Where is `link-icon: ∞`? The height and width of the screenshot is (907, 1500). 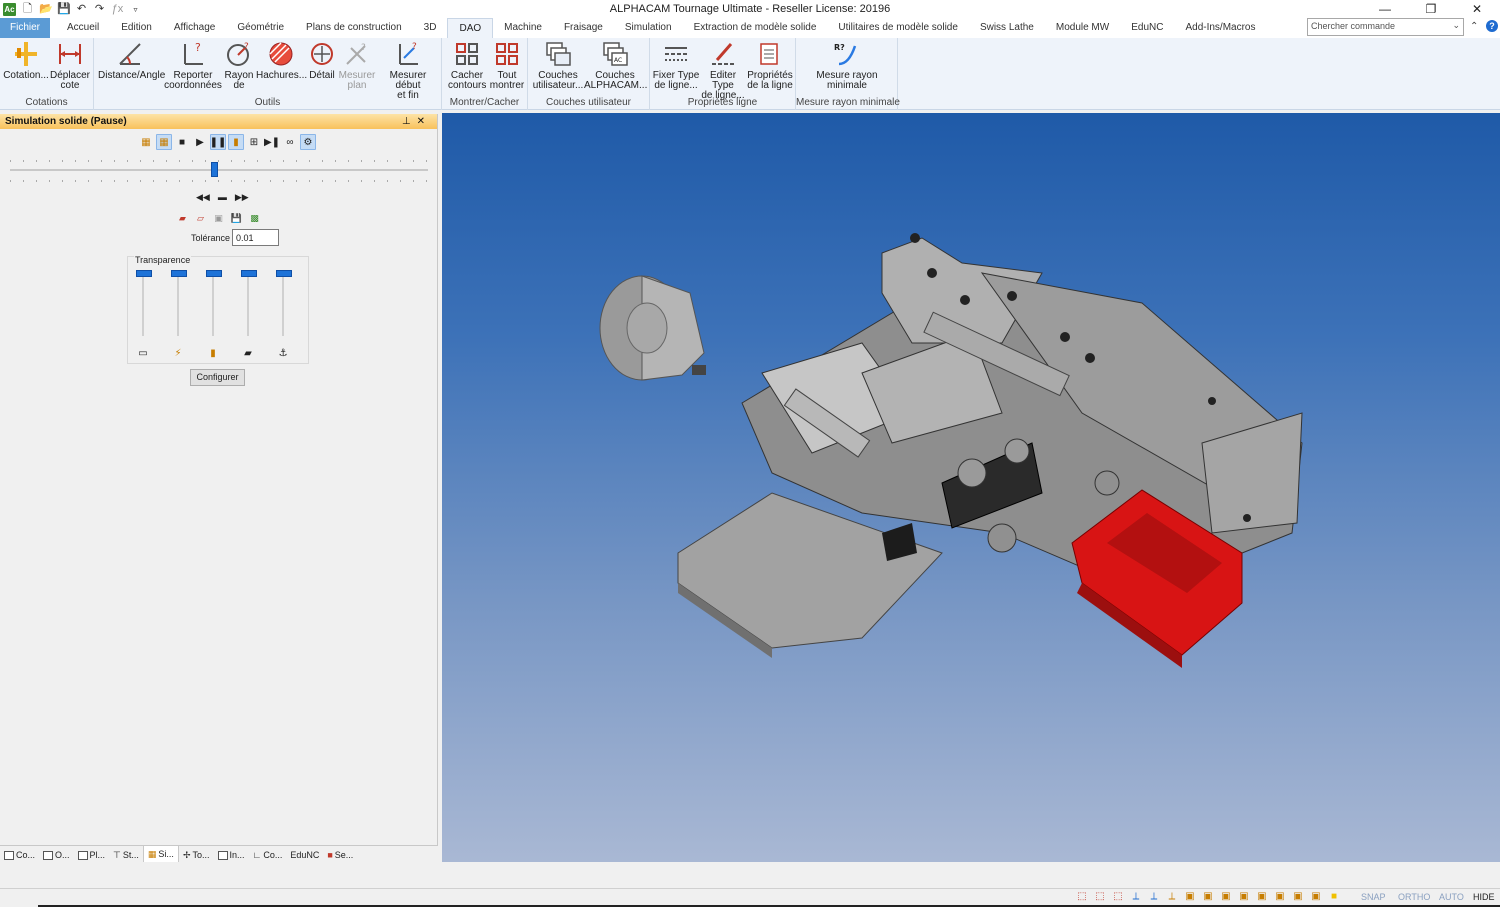
link-icon: ∞ is located at coordinates (290, 142).